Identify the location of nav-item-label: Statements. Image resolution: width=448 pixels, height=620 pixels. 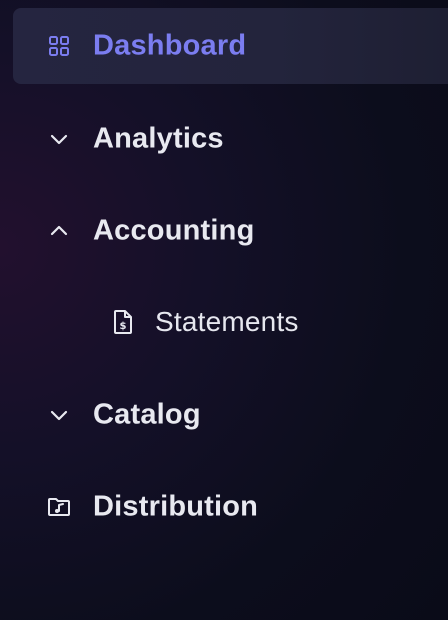
(227, 321).